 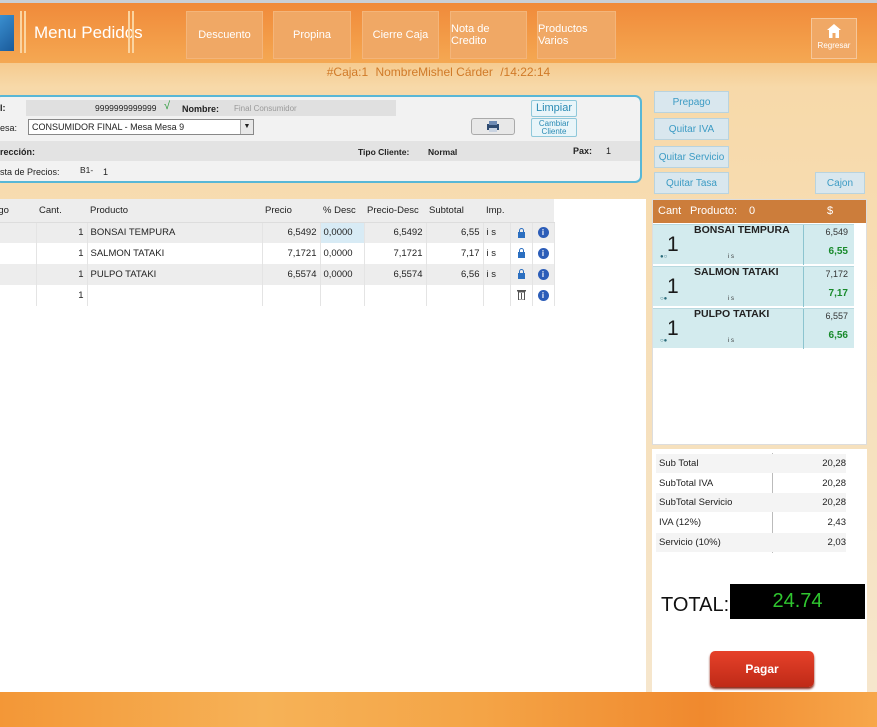 I want to click on order-header-count: 0, so click(x=752, y=211).